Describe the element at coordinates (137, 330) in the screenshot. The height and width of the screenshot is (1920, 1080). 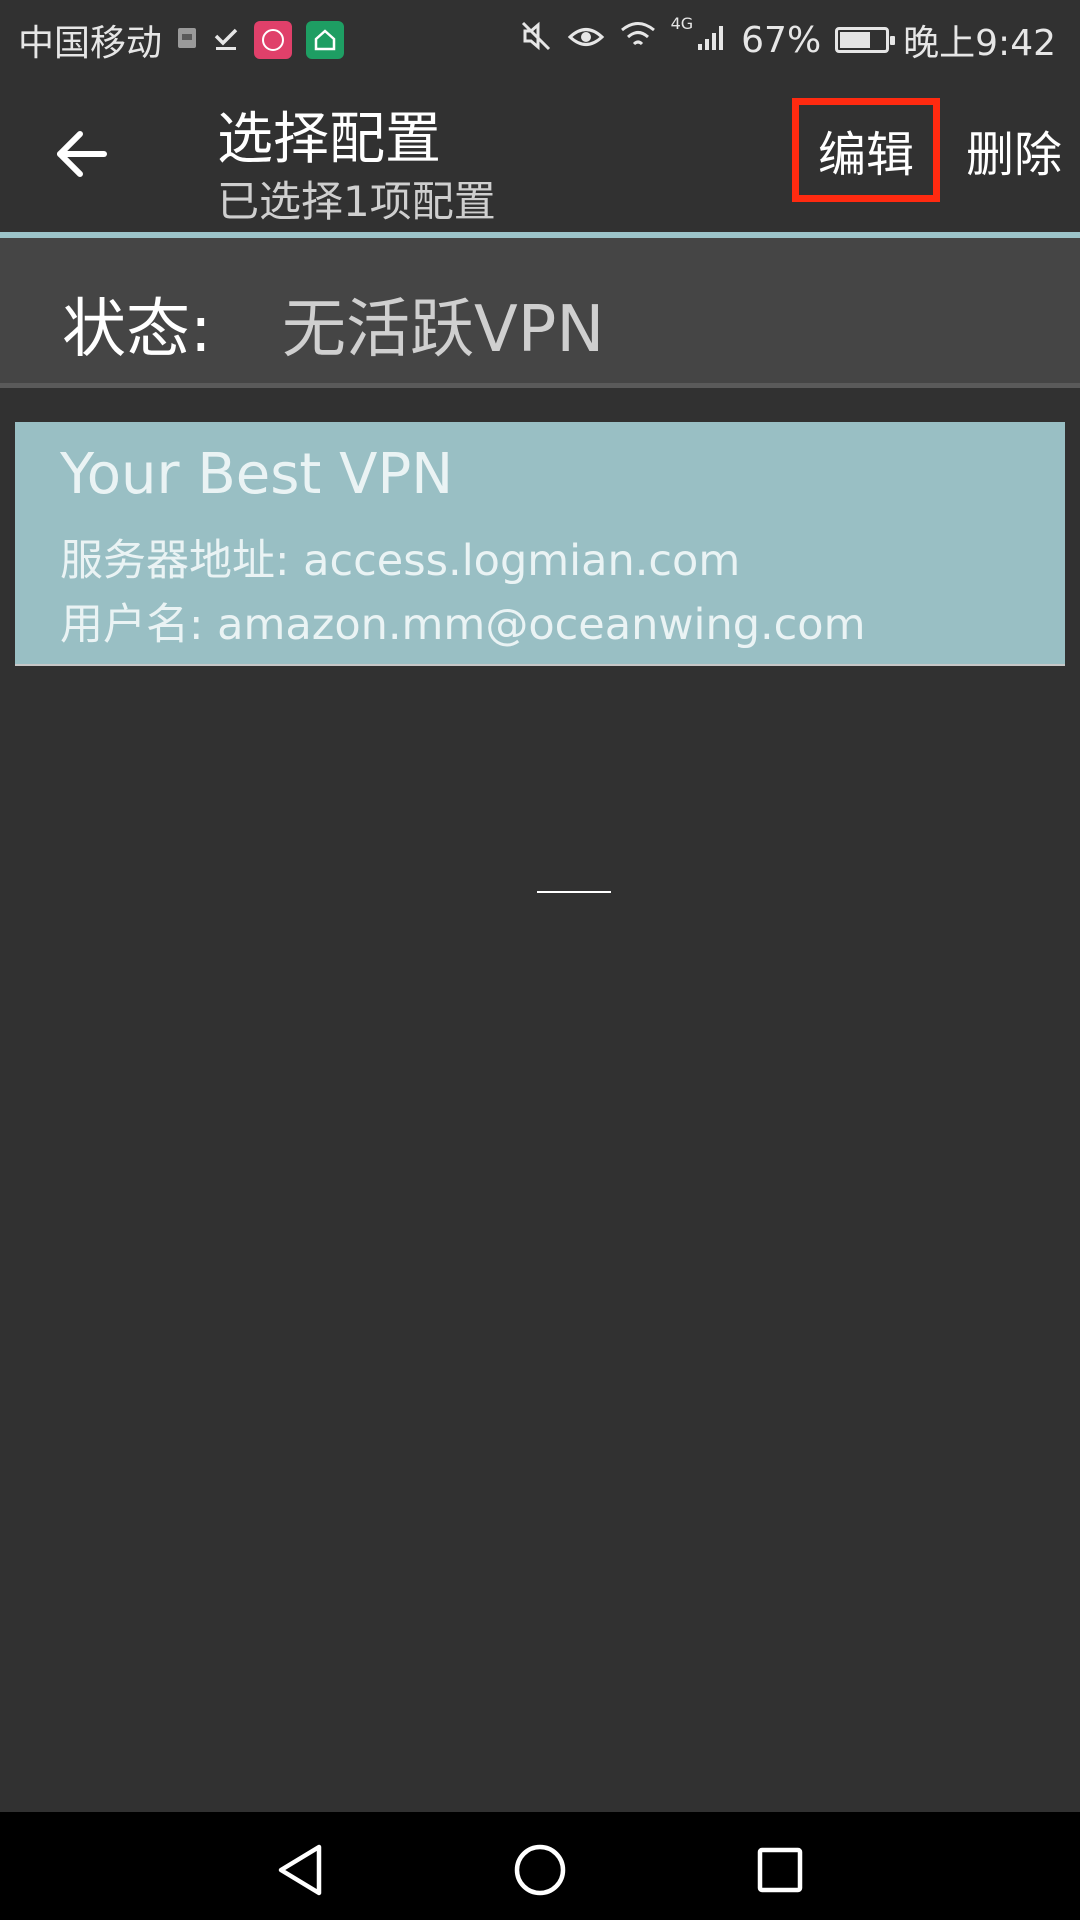
I see `status-label: 状态:` at that location.